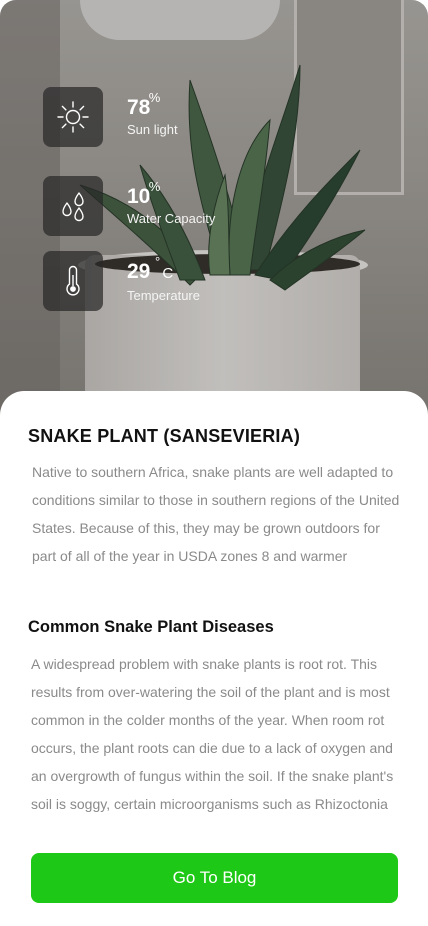  I want to click on water-drops-icon, so click(73, 207).